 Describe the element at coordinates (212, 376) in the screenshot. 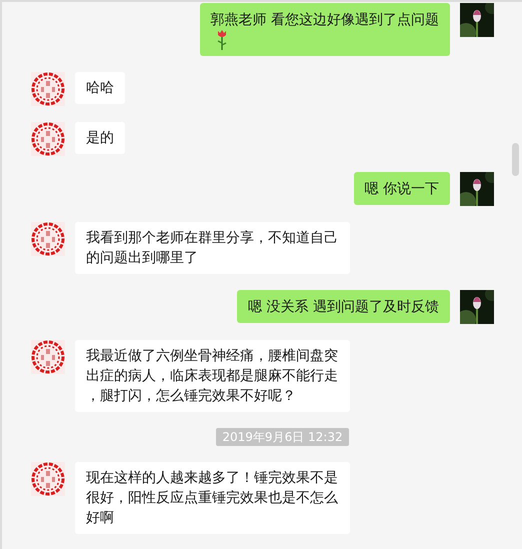

I see `message-bubble: 我最近做了六例坐骨神经痛，腰椎间盘突出症的病人，临床表现都是腿麻不能行走，腿打闪，怎么锤完效果不好呢？` at that location.